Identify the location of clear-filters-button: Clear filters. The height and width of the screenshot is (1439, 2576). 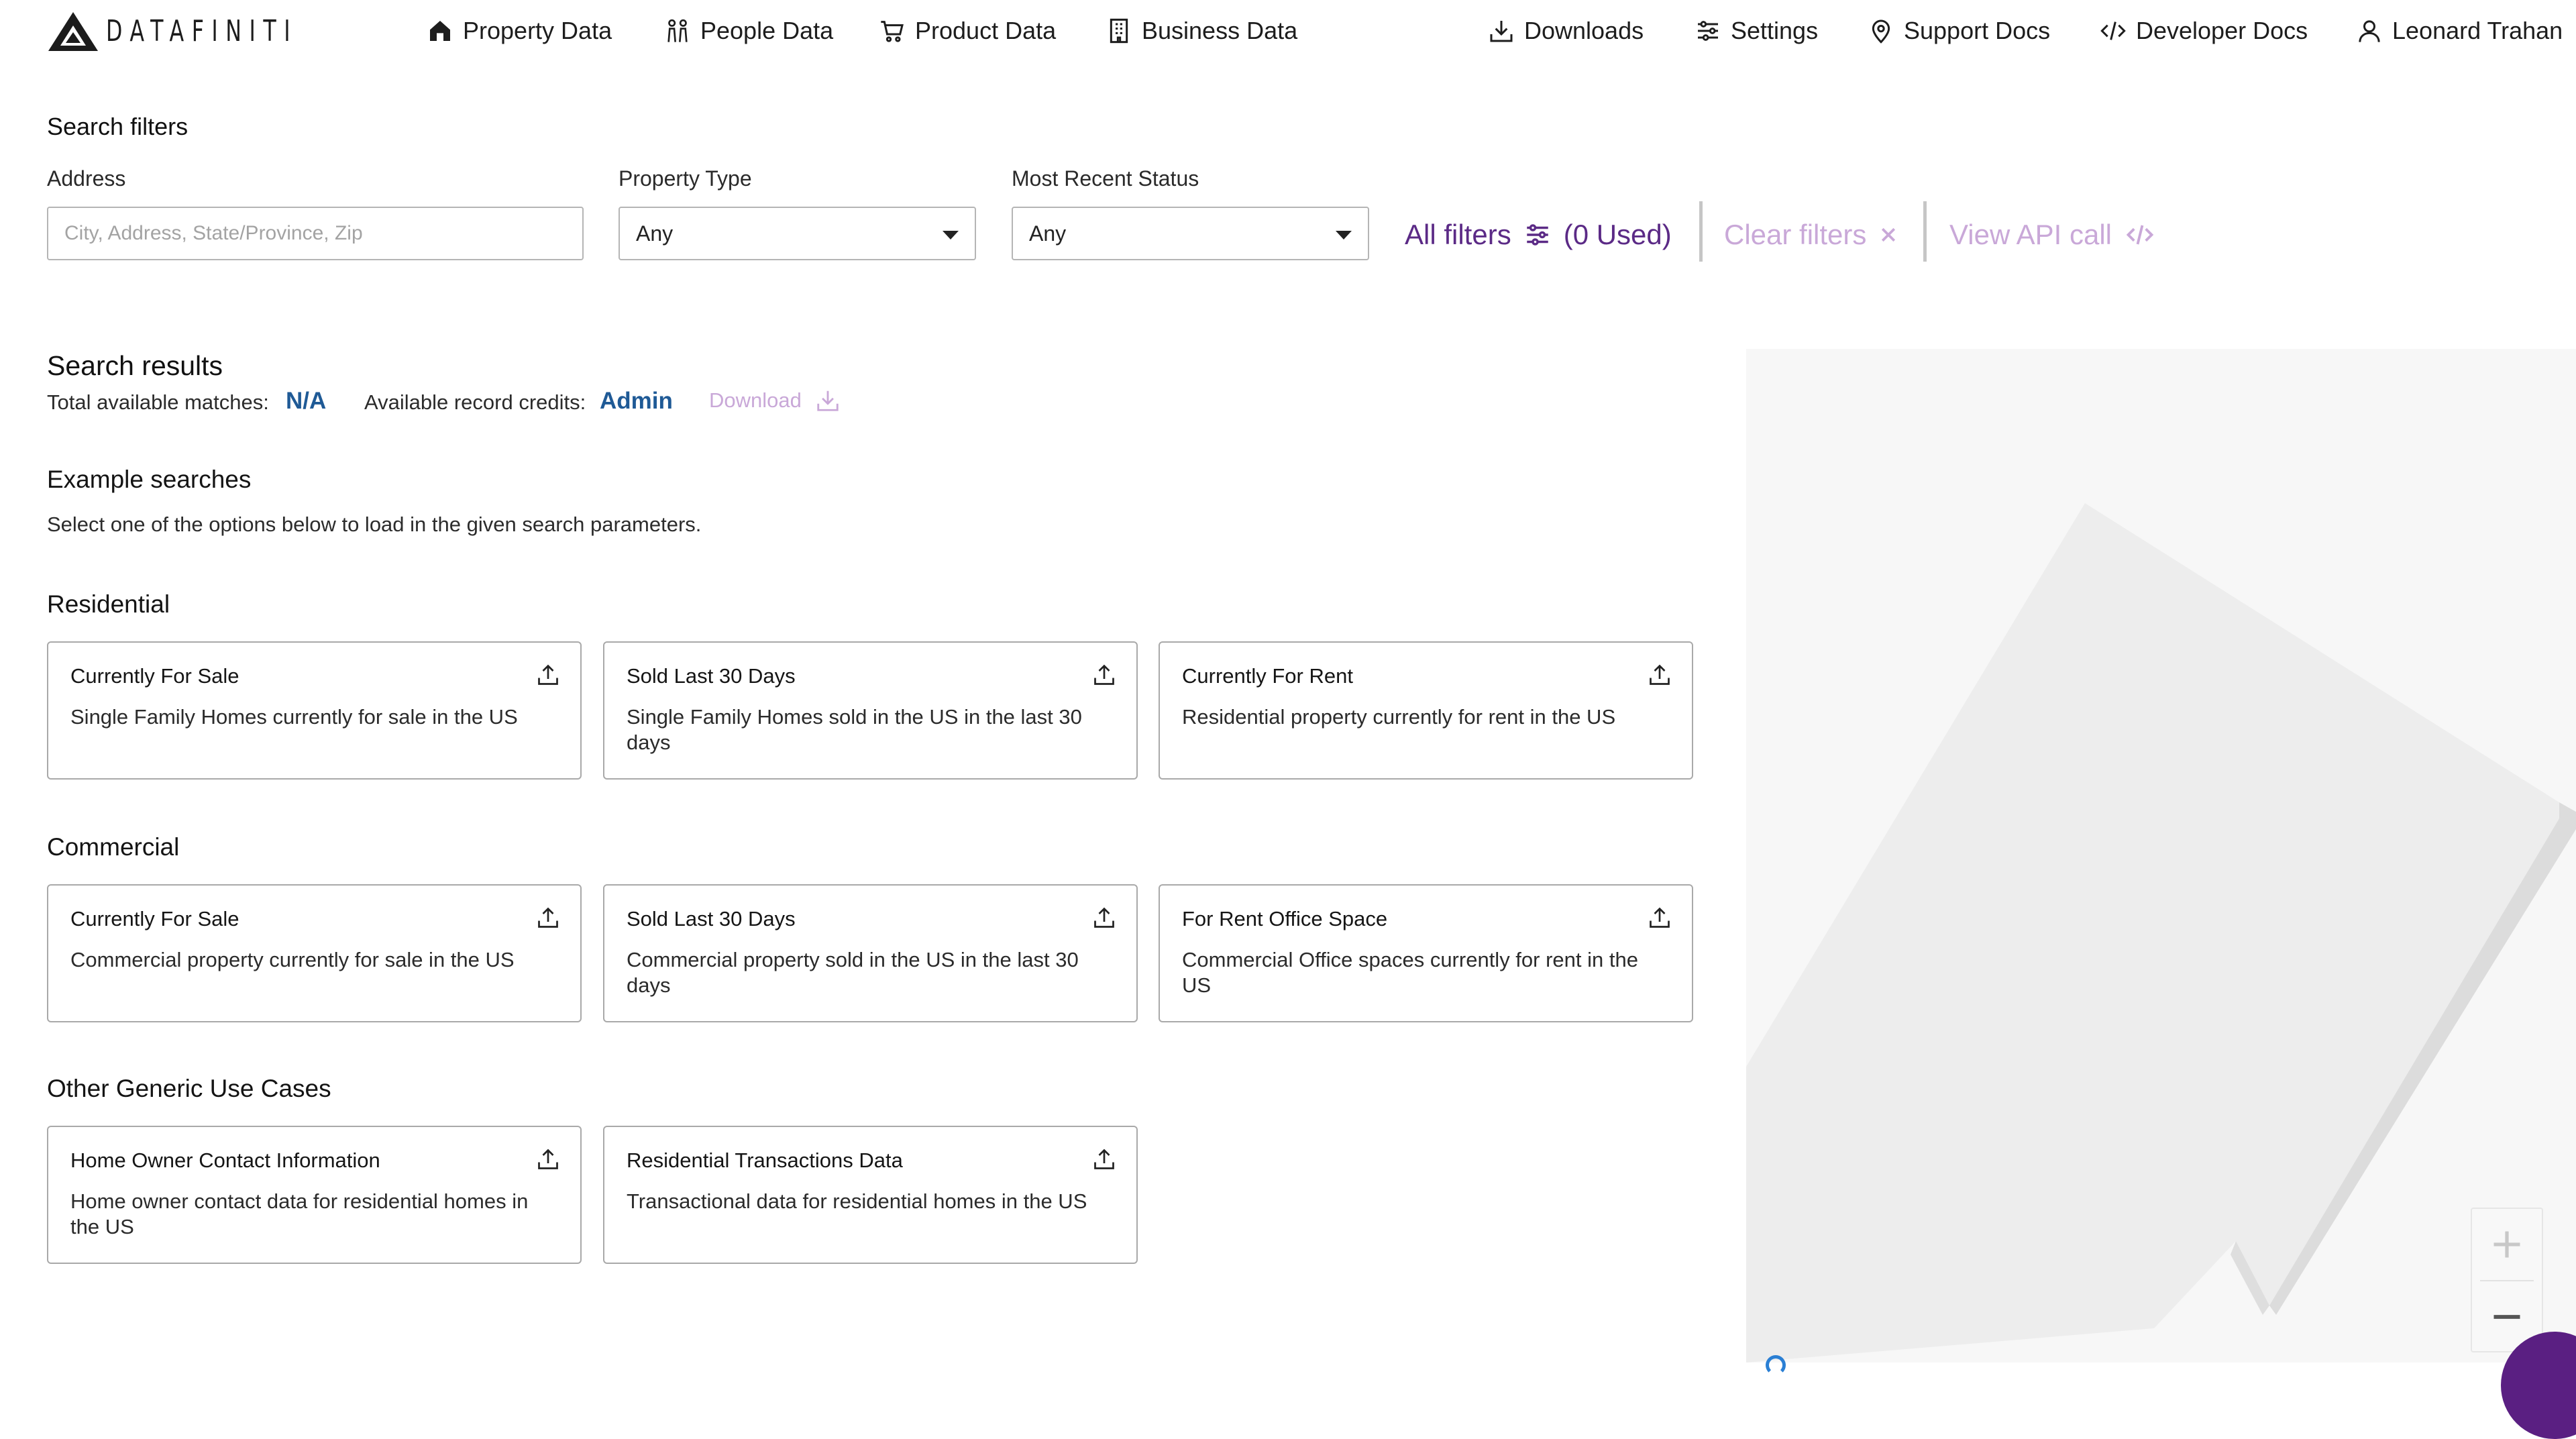
(1811, 235).